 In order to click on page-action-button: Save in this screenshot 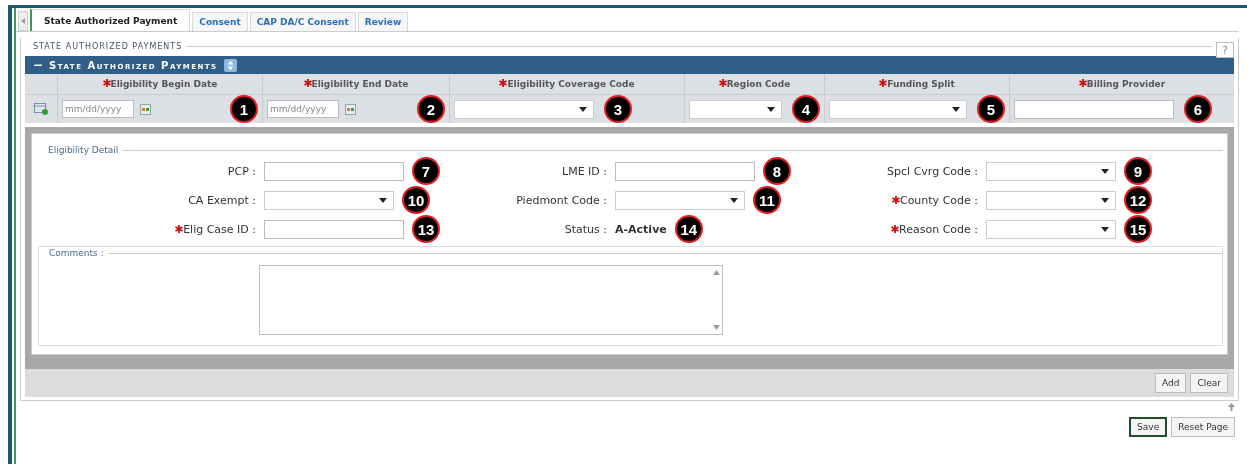, I will do `click(1148, 427)`.